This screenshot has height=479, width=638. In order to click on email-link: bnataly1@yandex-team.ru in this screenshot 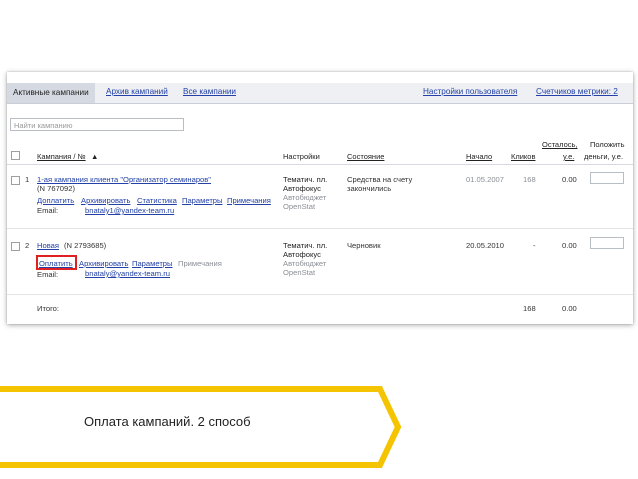, I will do `click(129, 210)`.